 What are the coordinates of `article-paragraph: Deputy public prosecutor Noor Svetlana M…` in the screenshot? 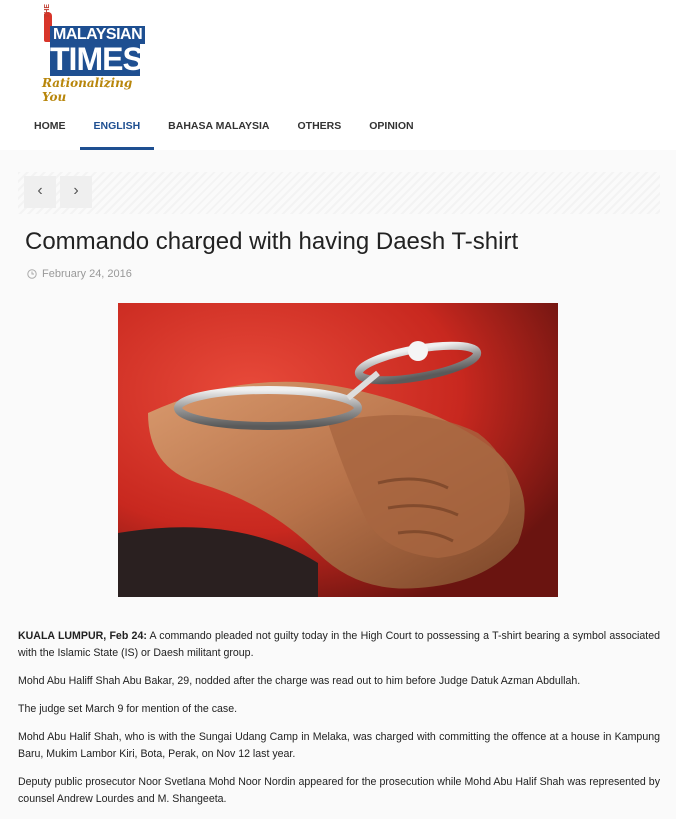 It's located at (339, 790).